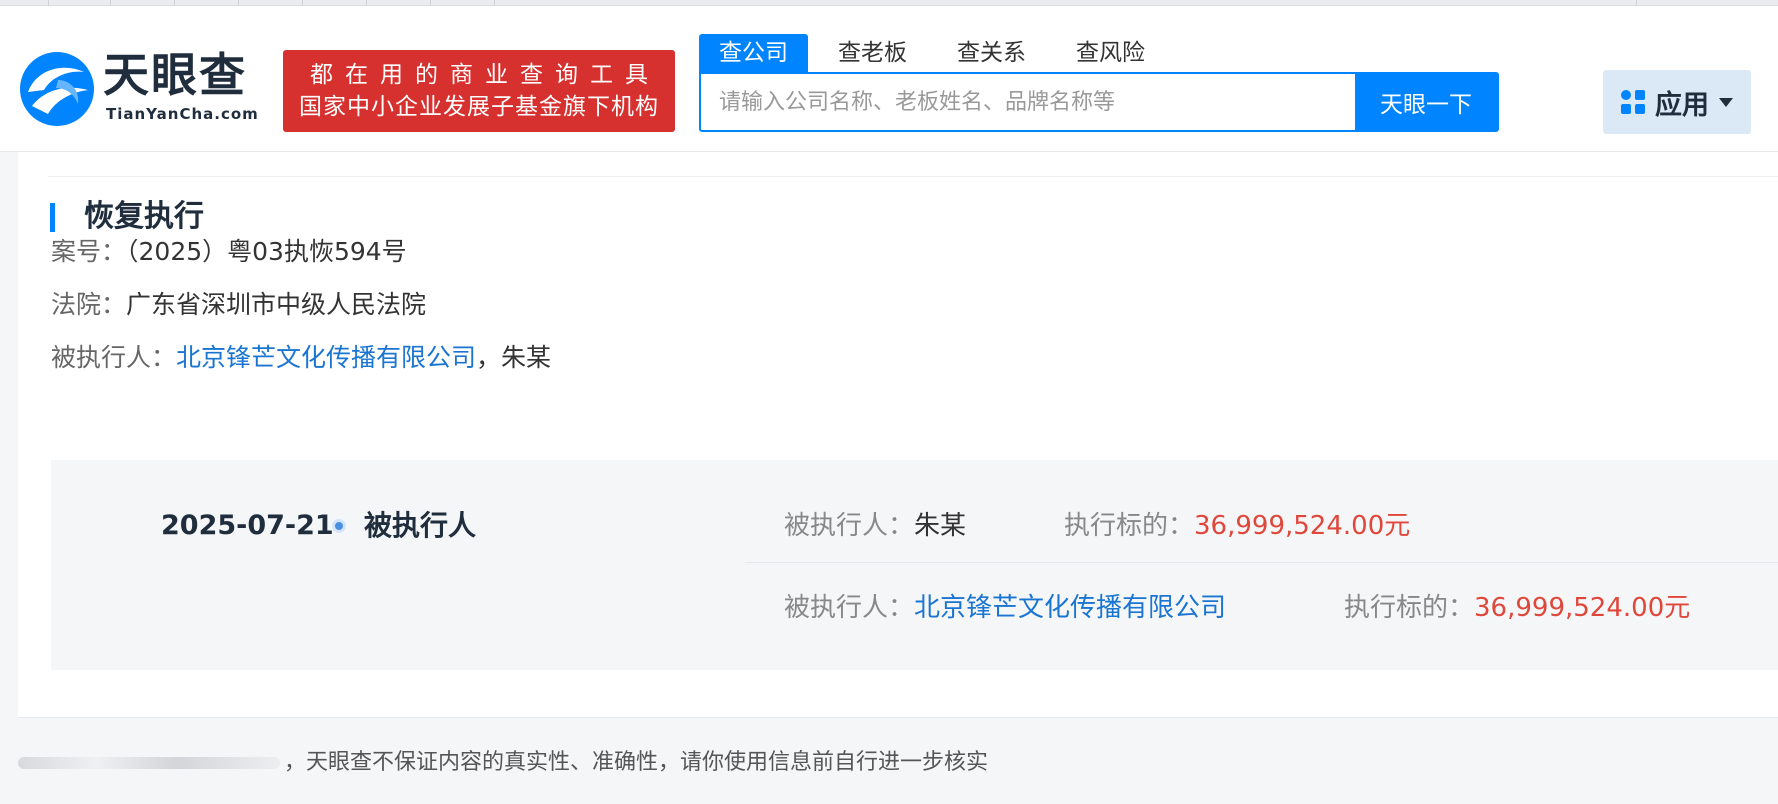  What do you see at coordinates (1726, 102) in the screenshot?
I see `caret-down-icon` at bounding box center [1726, 102].